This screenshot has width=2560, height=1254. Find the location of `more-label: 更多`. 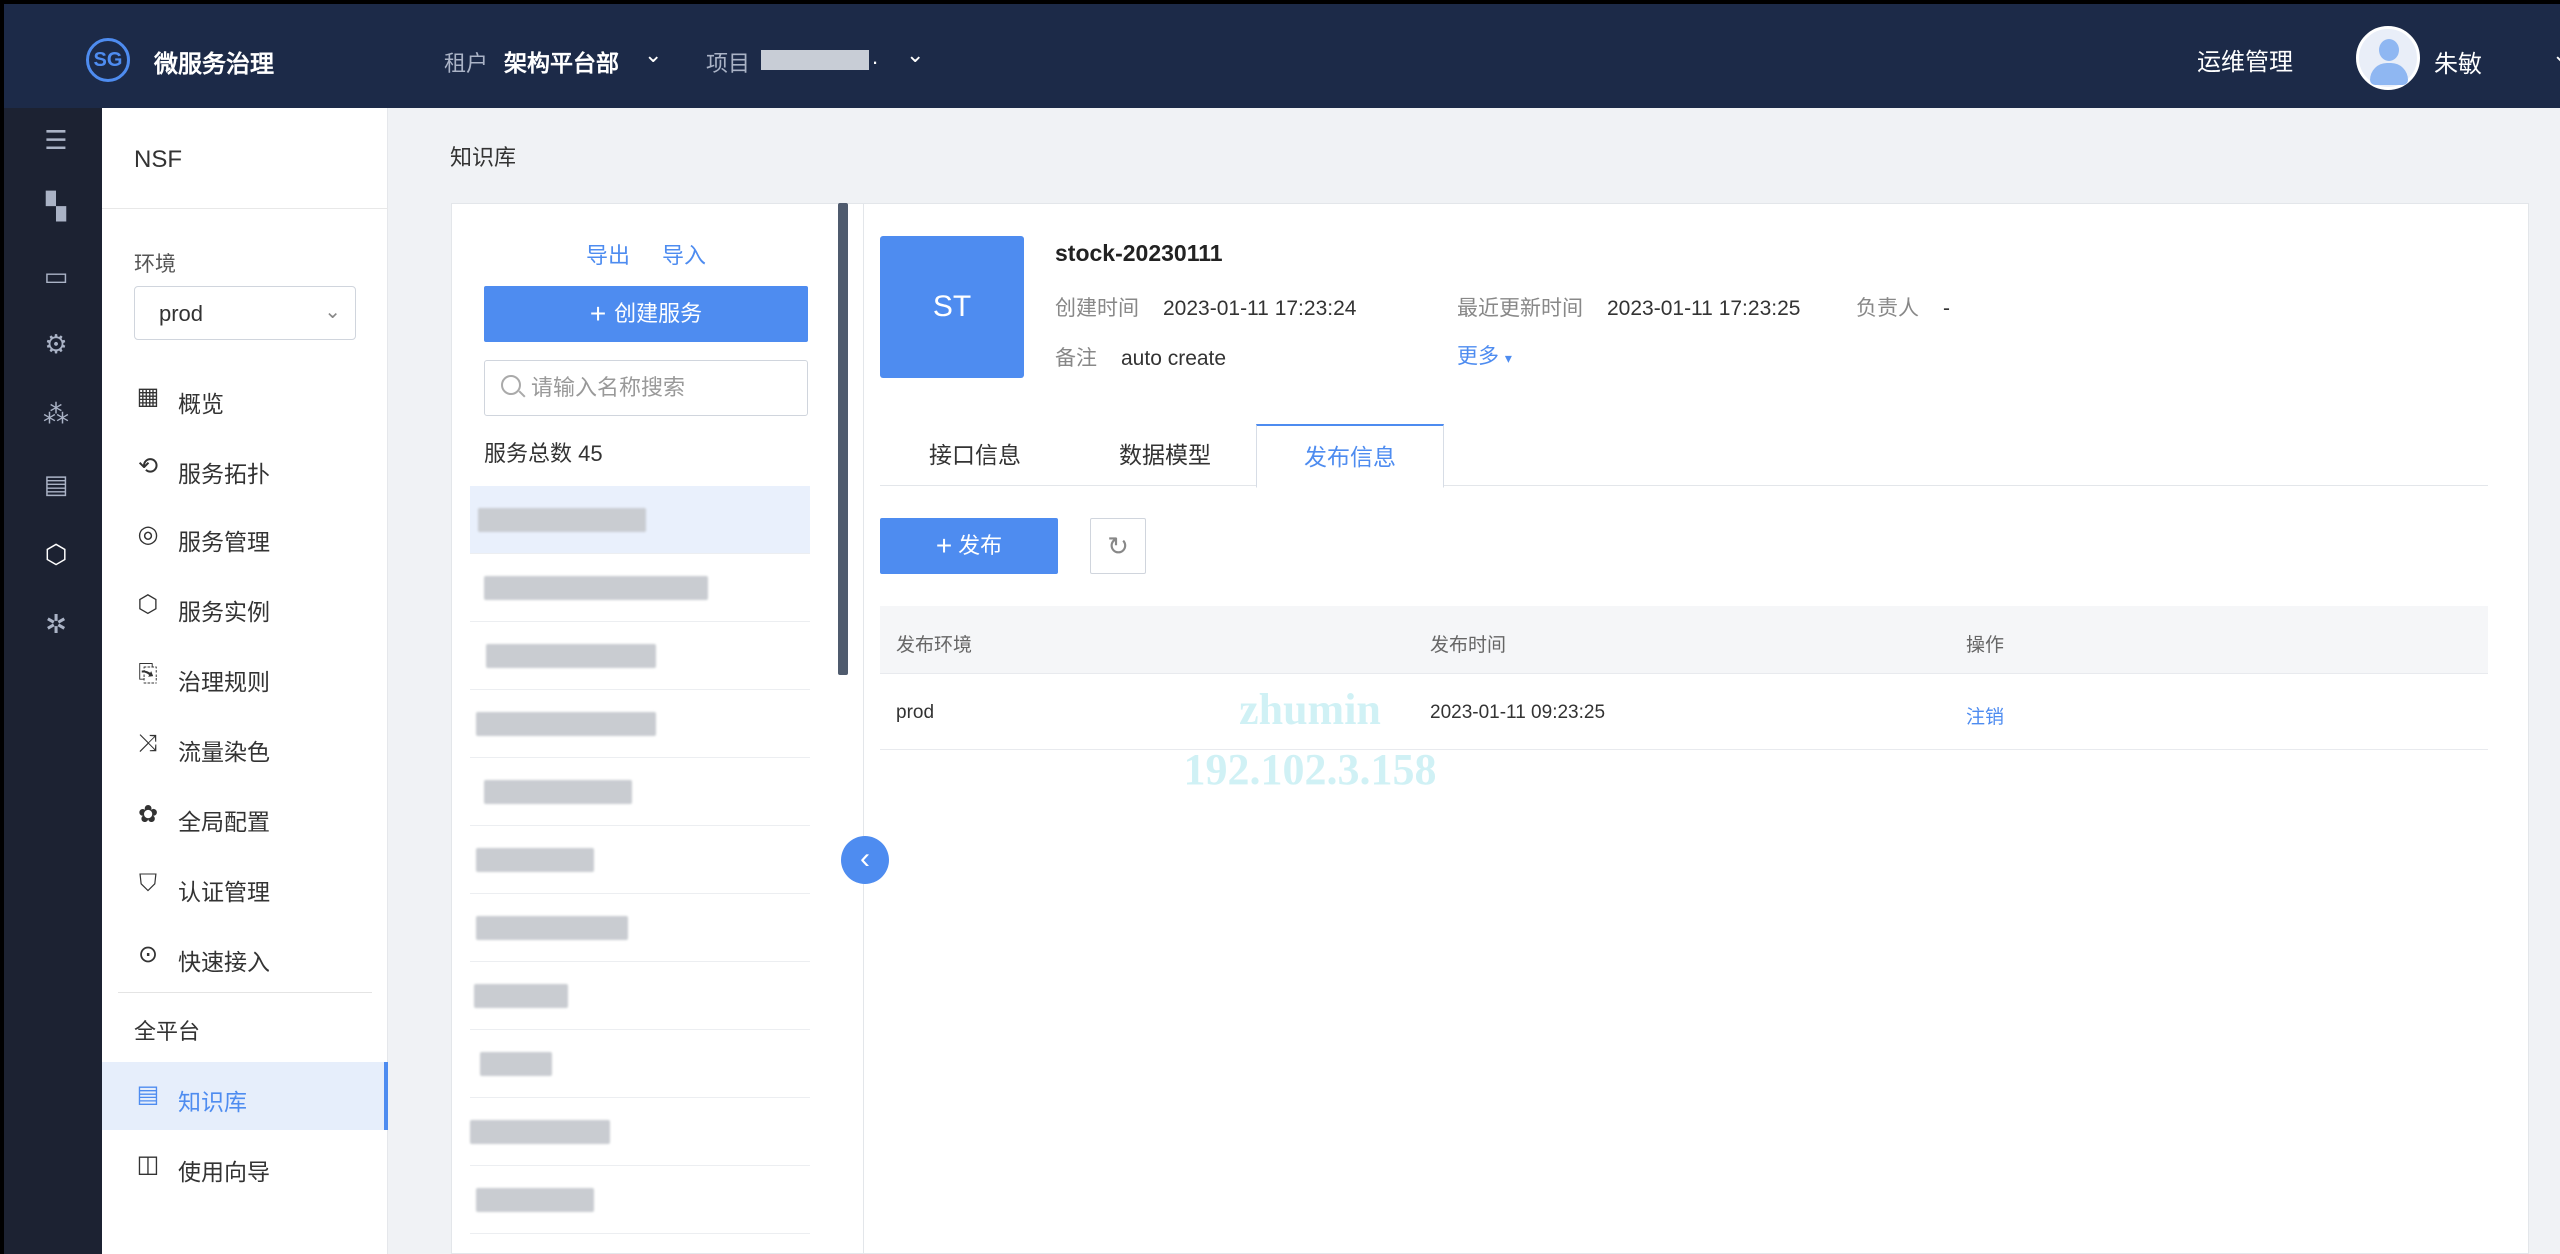

more-label: 更多 is located at coordinates (1478, 356).